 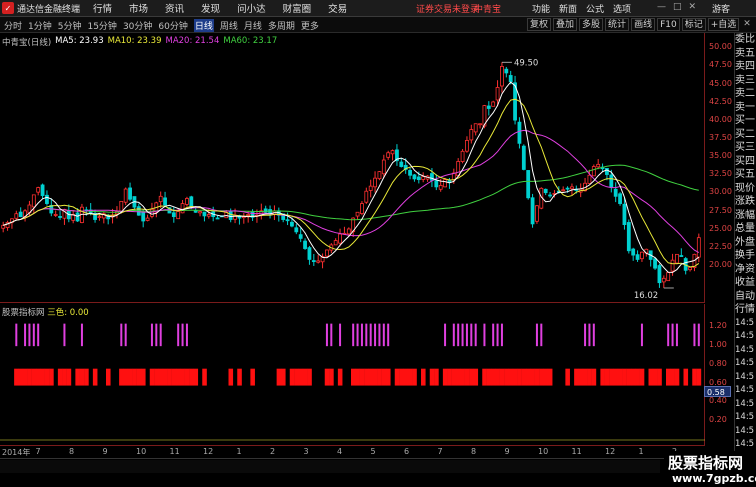 What do you see at coordinates (643, 24) in the screenshot?
I see `draw-line-button: 画线` at bounding box center [643, 24].